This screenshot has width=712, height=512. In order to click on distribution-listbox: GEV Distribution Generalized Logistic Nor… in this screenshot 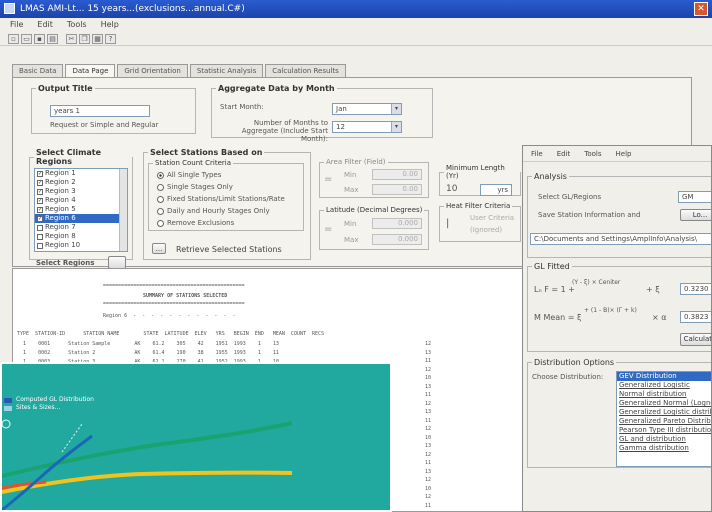, I will do `click(663, 419)`.